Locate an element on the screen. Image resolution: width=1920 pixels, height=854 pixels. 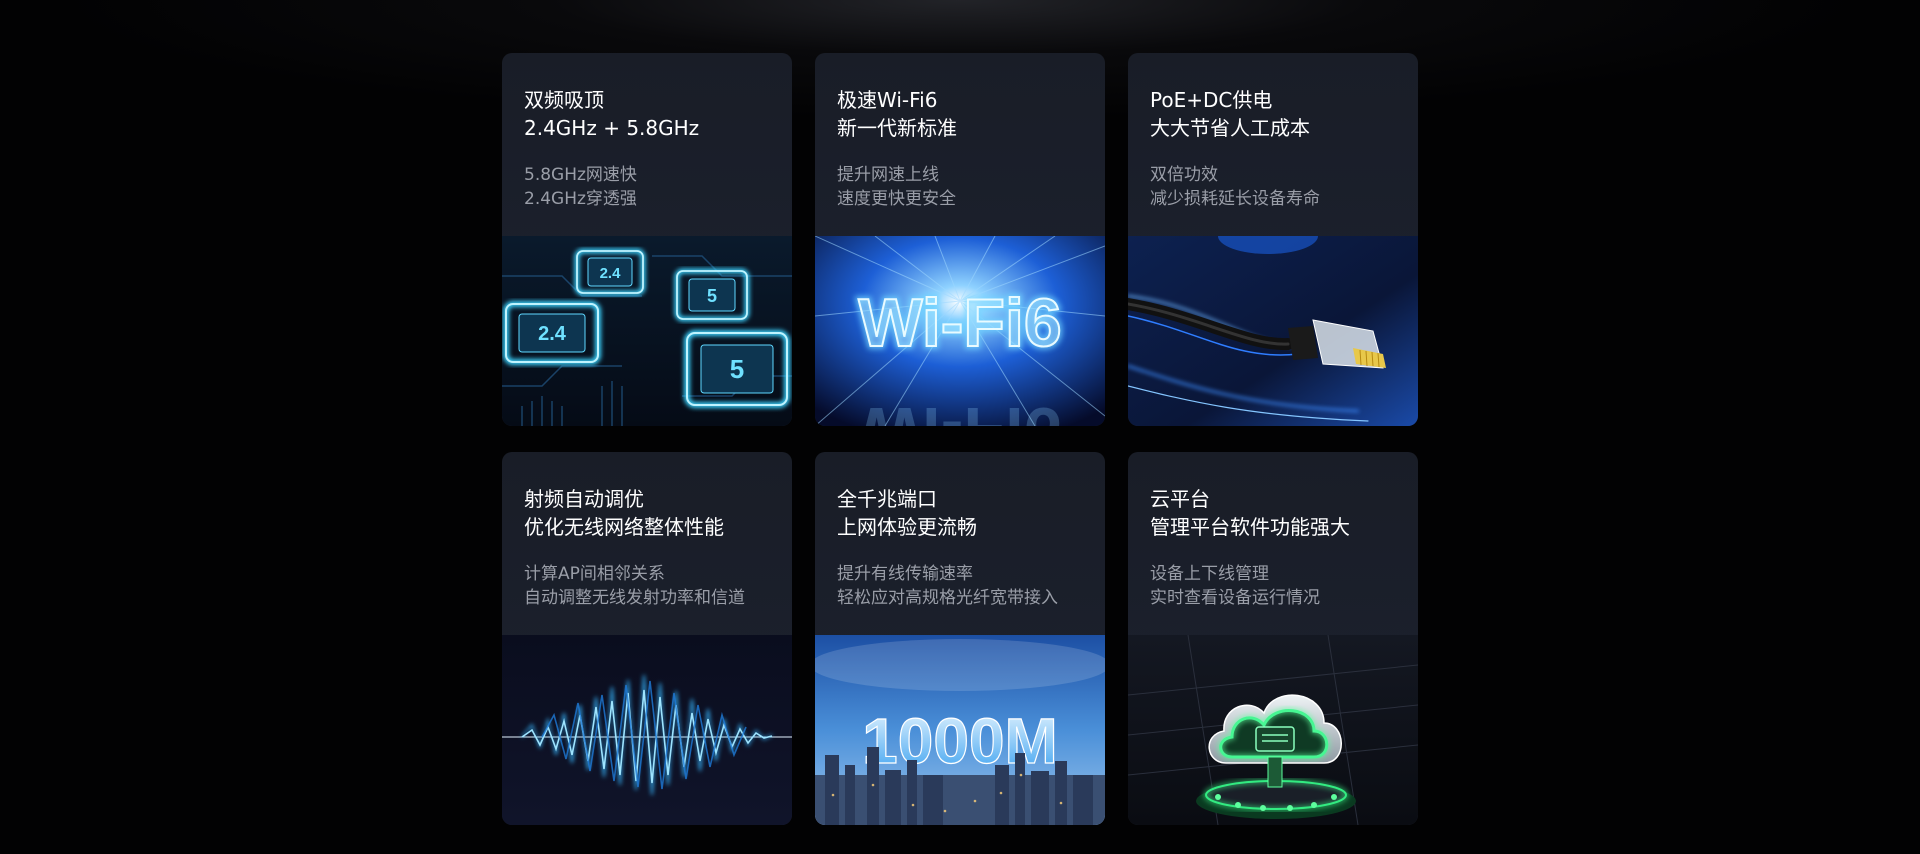
feature-description: 5.8GHz网速快 2.4GHz穿透强 is located at coordinates (647, 187).